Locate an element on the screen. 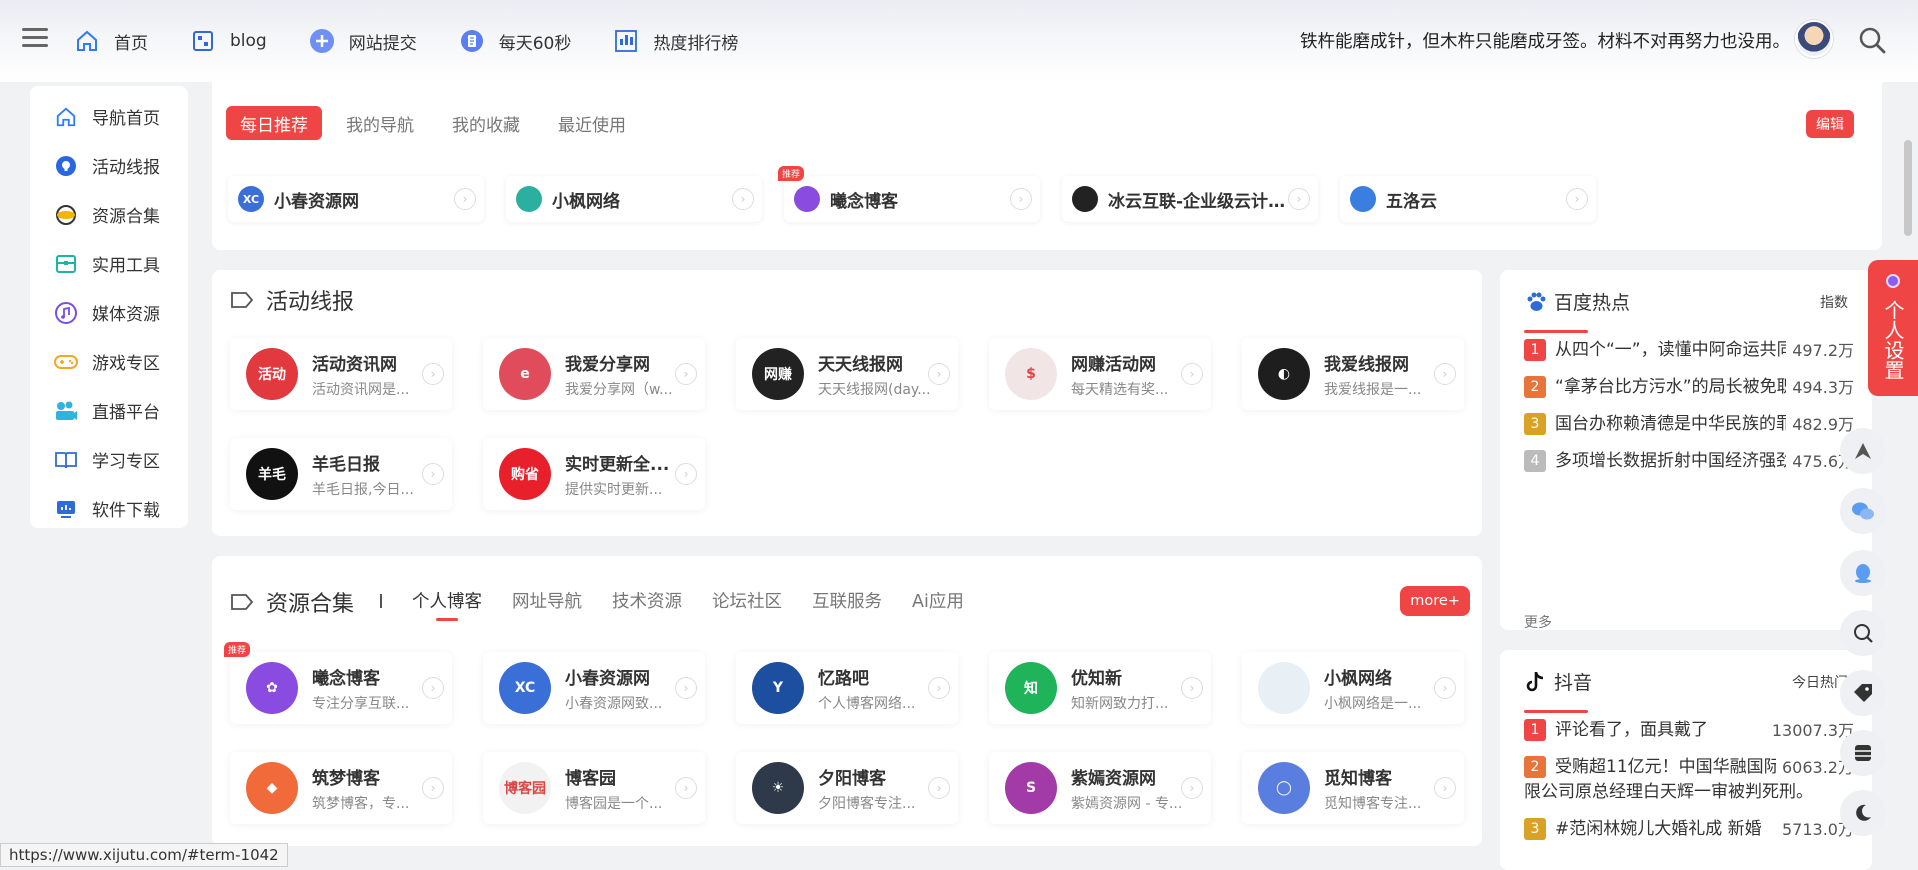  section-title-text: 活动线报 is located at coordinates (310, 302).